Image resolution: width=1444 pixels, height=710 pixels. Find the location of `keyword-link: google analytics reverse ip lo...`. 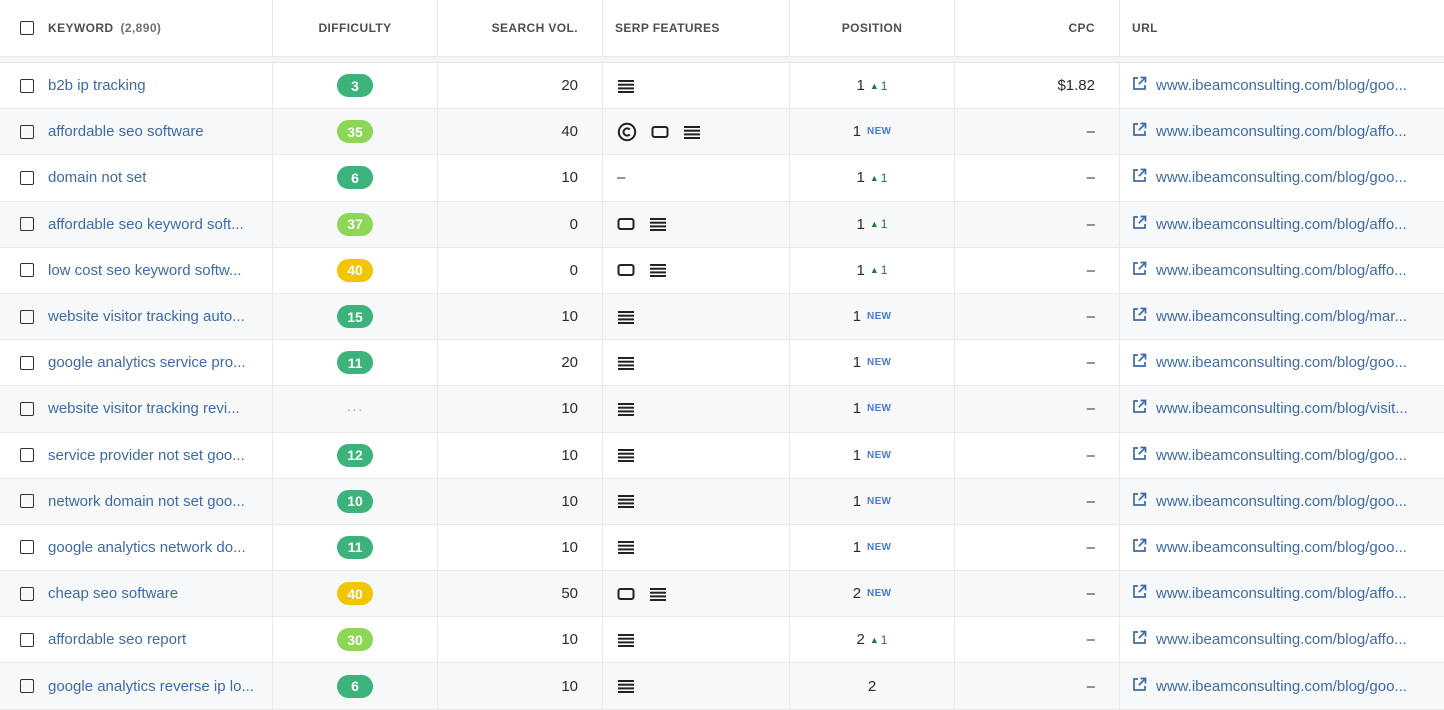

keyword-link: google analytics reverse ip lo... is located at coordinates (151, 686).